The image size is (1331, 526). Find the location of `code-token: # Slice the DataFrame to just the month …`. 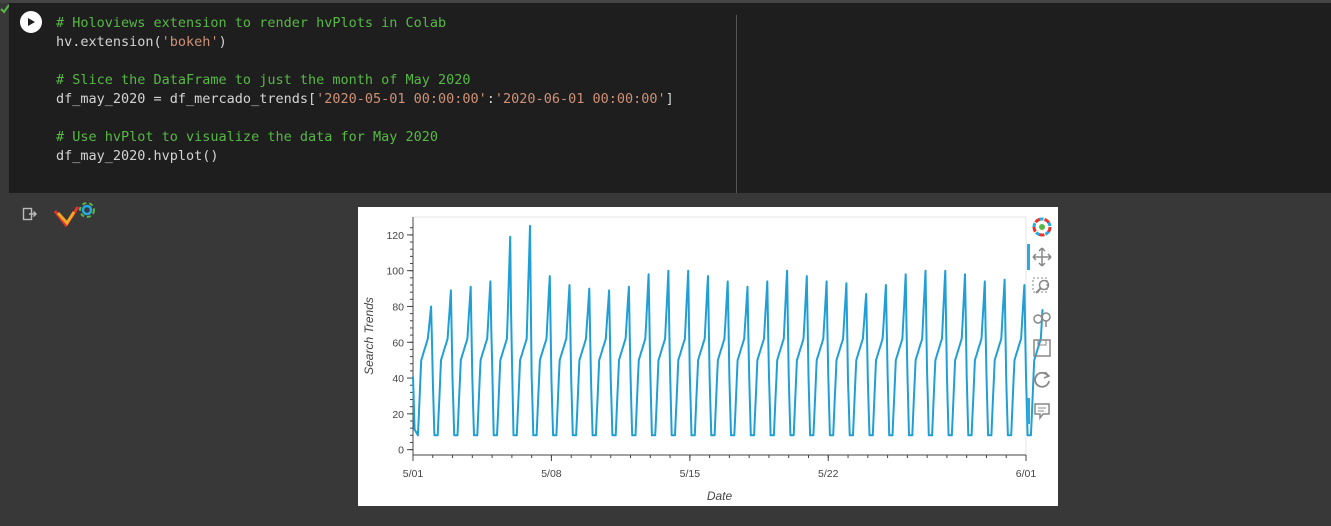

code-token: # Slice the DataFrame to just the month … is located at coordinates (263, 80).